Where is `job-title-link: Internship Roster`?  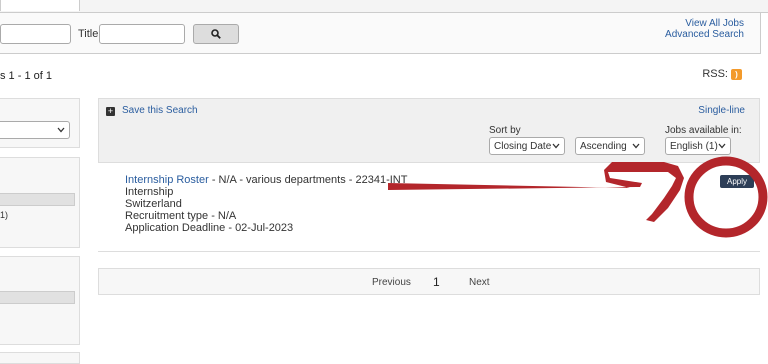
job-title-link: Internship Roster is located at coordinates (167, 180).